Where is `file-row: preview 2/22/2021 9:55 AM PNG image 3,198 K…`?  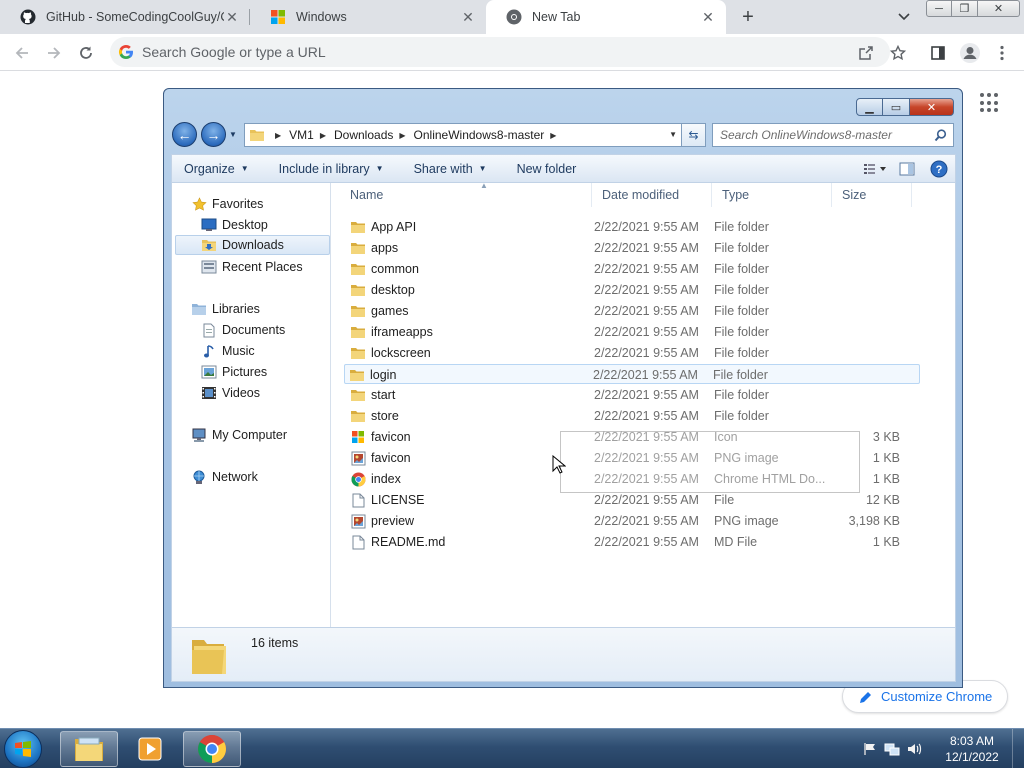 file-row: preview 2/22/2021 9:55 AM PNG image 3,198 K… is located at coordinates (633, 521).